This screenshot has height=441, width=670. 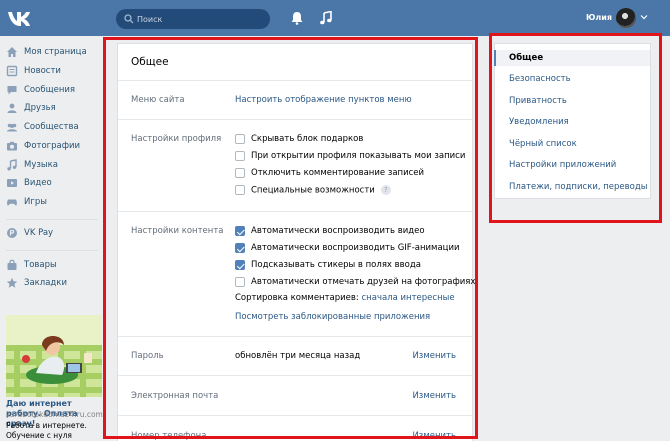 What do you see at coordinates (39, 233) in the screenshot?
I see `sidebar-item-label: VK Pay` at bounding box center [39, 233].